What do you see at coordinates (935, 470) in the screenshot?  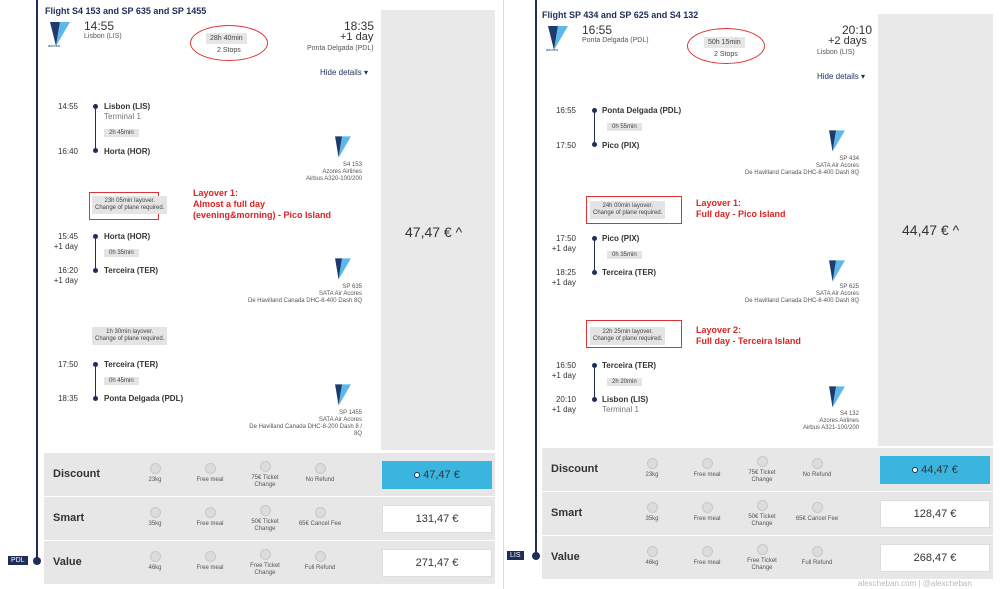 I see `fare-price-button: 44,47 €` at bounding box center [935, 470].